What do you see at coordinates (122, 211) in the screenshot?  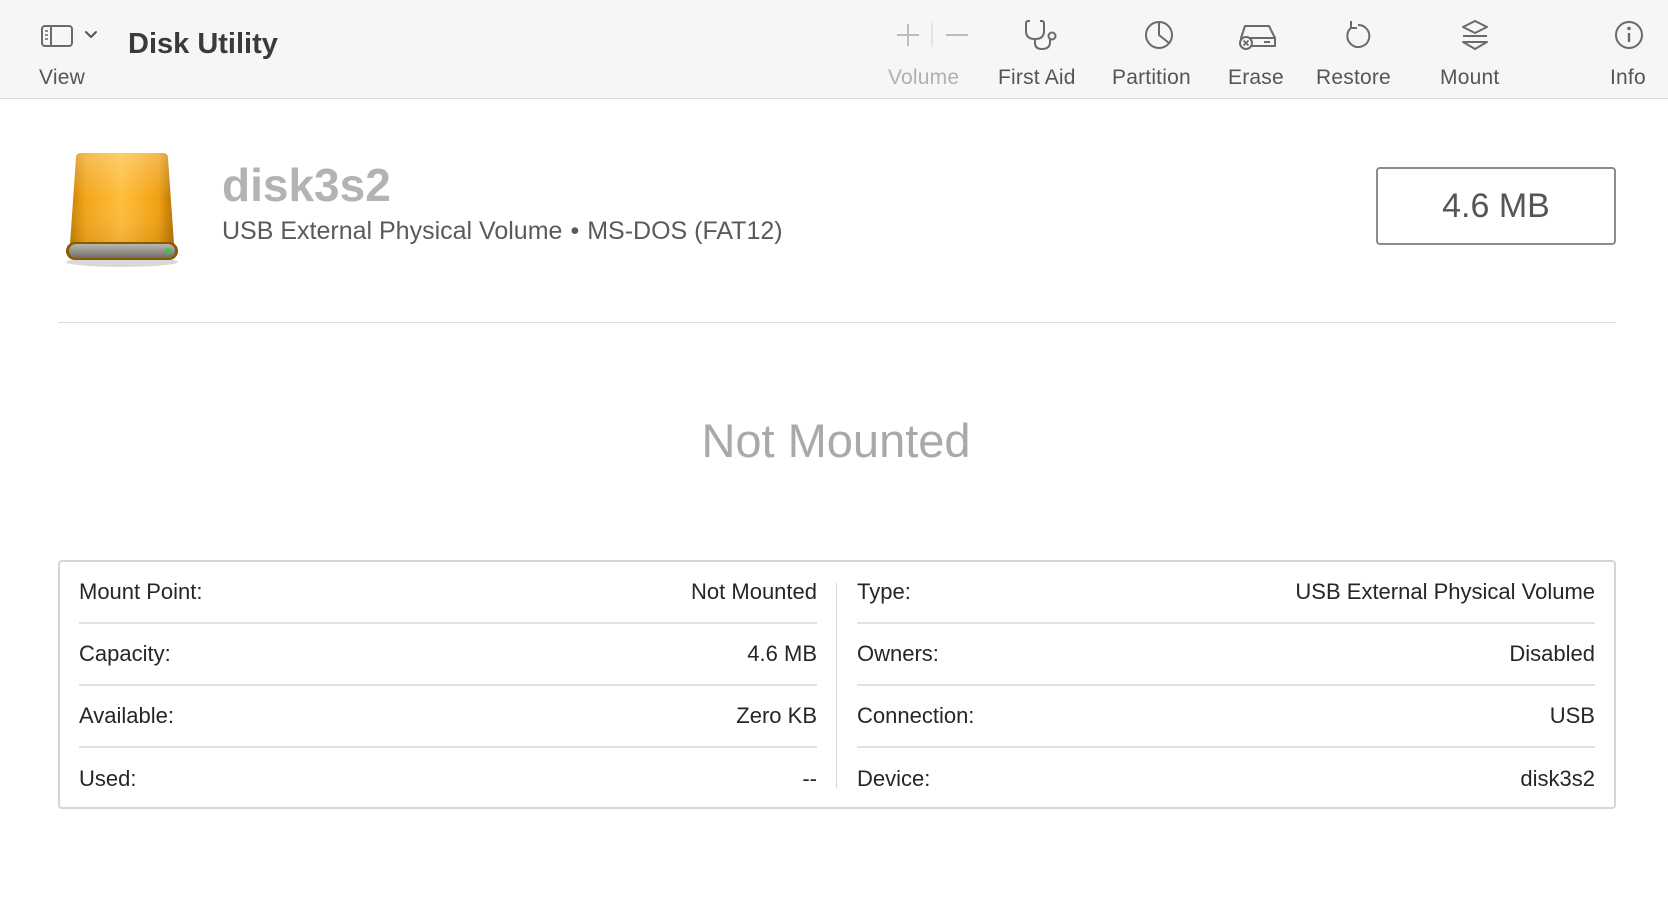 I see `external-drive-icon` at bounding box center [122, 211].